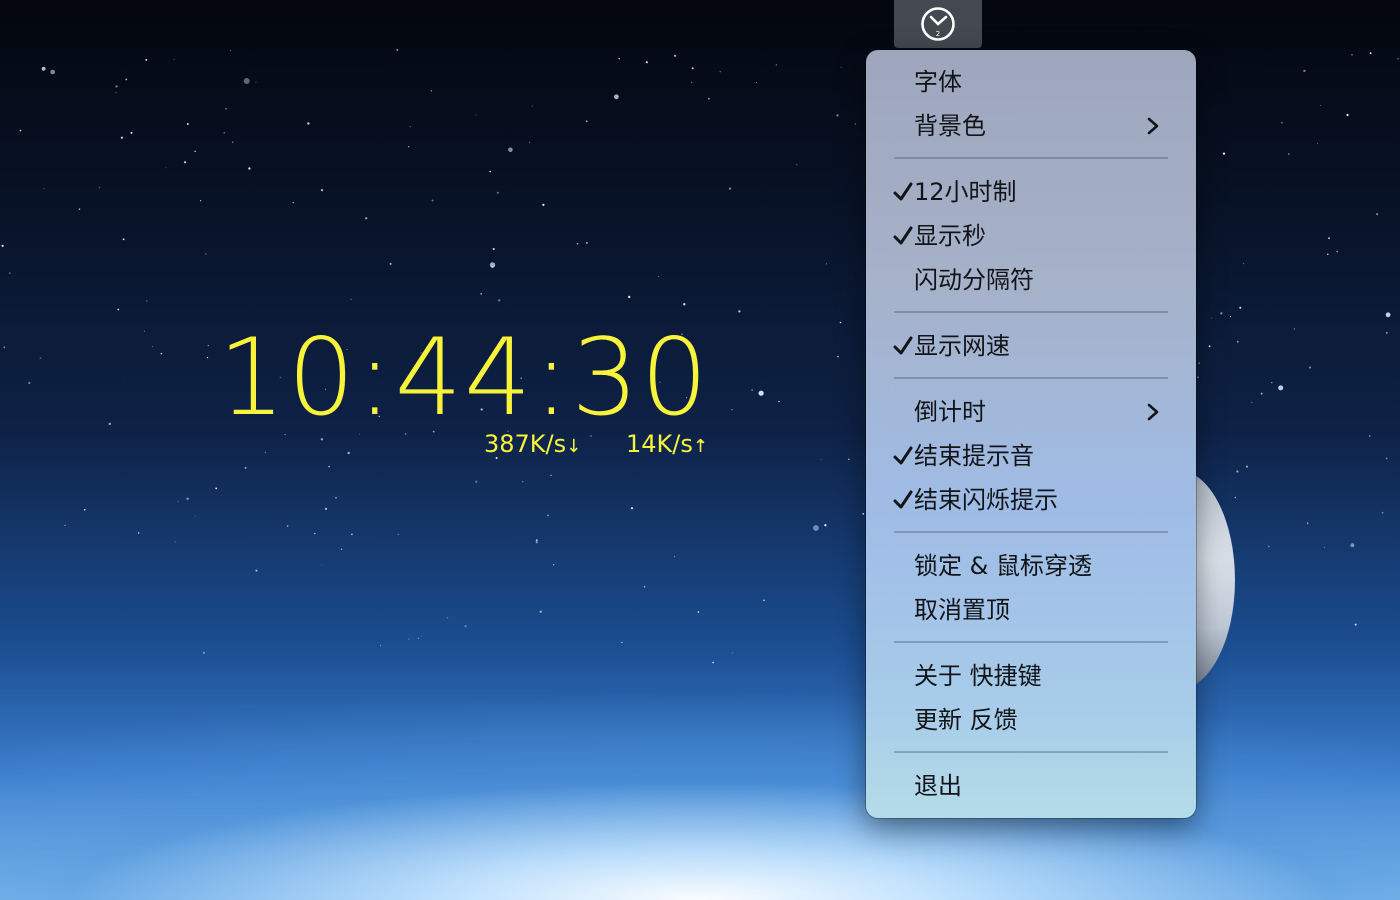  I want to click on menu-item-font: 字体, so click(1031, 82).